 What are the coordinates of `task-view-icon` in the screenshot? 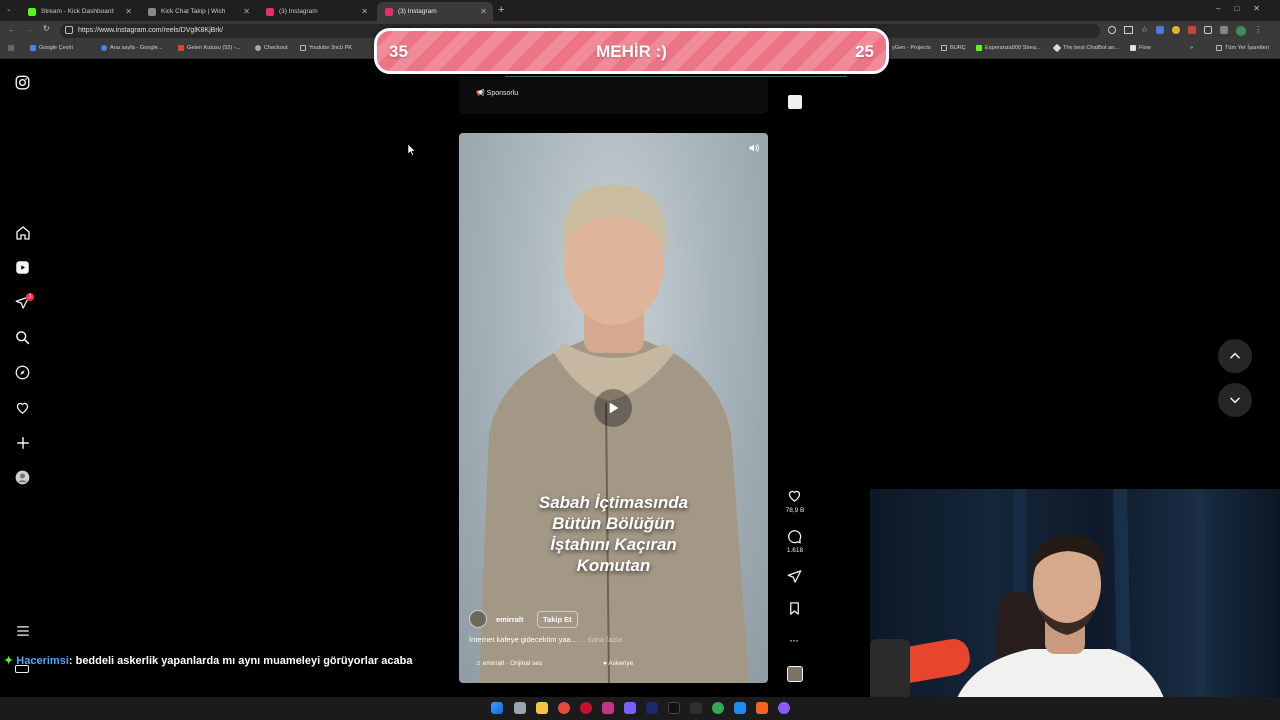 It's located at (520, 708).